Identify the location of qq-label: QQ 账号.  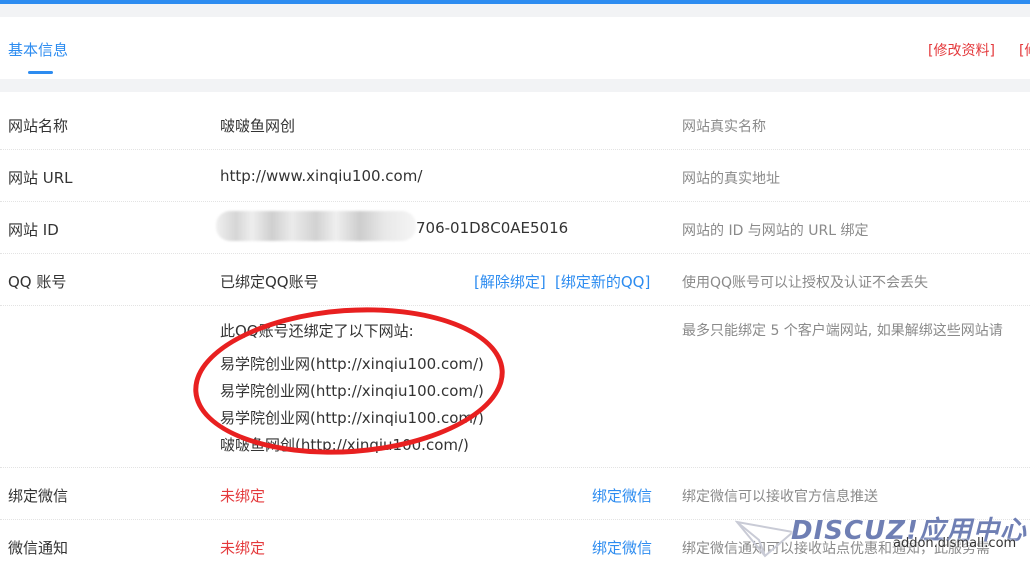
(37, 282).